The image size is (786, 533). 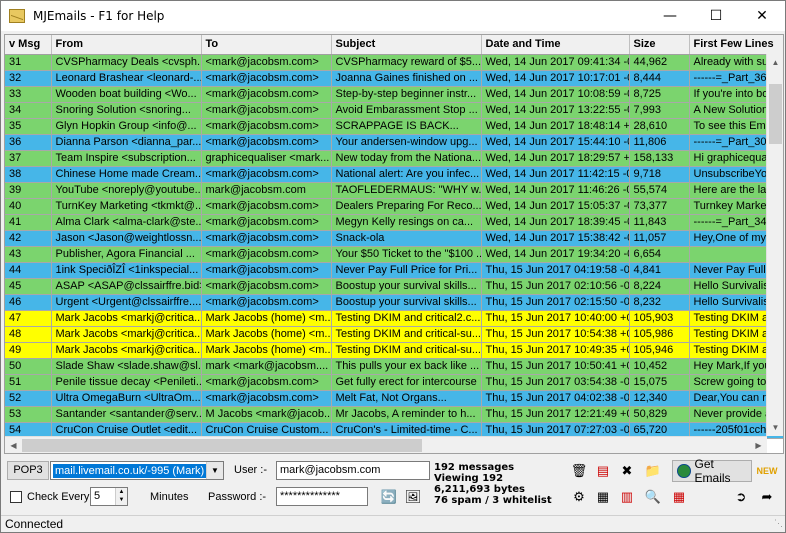 I want to click on export-icon: ➦, so click(x=767, y=497).